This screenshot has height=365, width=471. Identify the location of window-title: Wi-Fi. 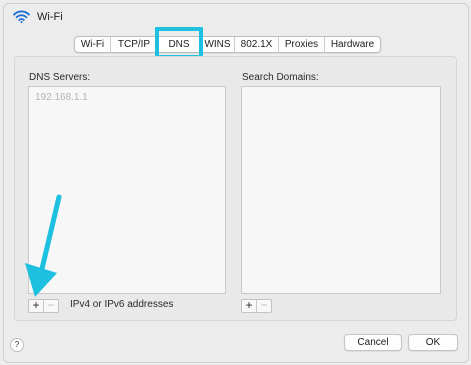
(50, 16).